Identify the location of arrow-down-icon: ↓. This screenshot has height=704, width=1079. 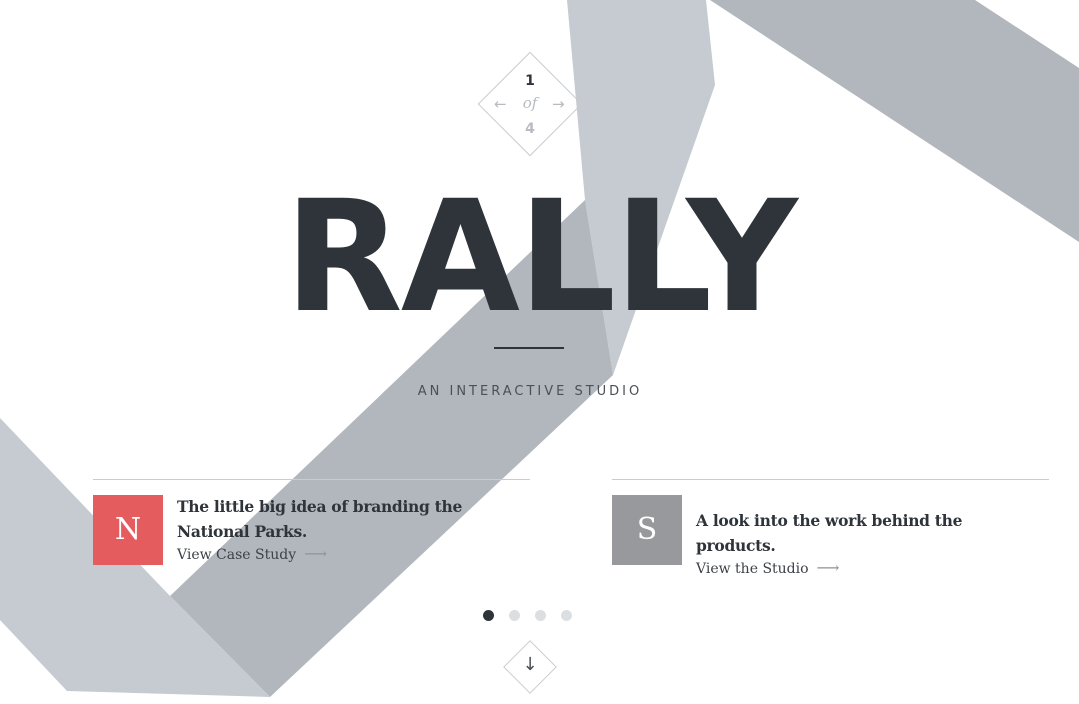
(530, 664).